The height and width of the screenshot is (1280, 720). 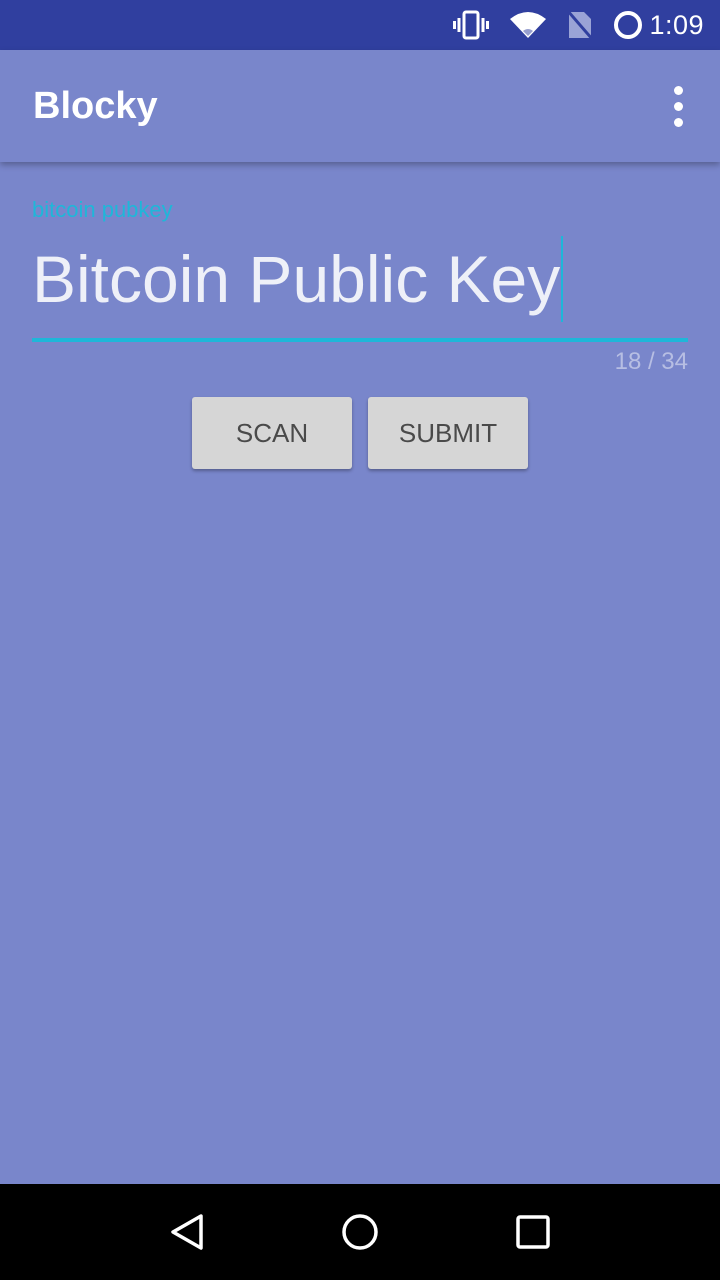 I want to click on more-options-button, so click(x=678, y=106).